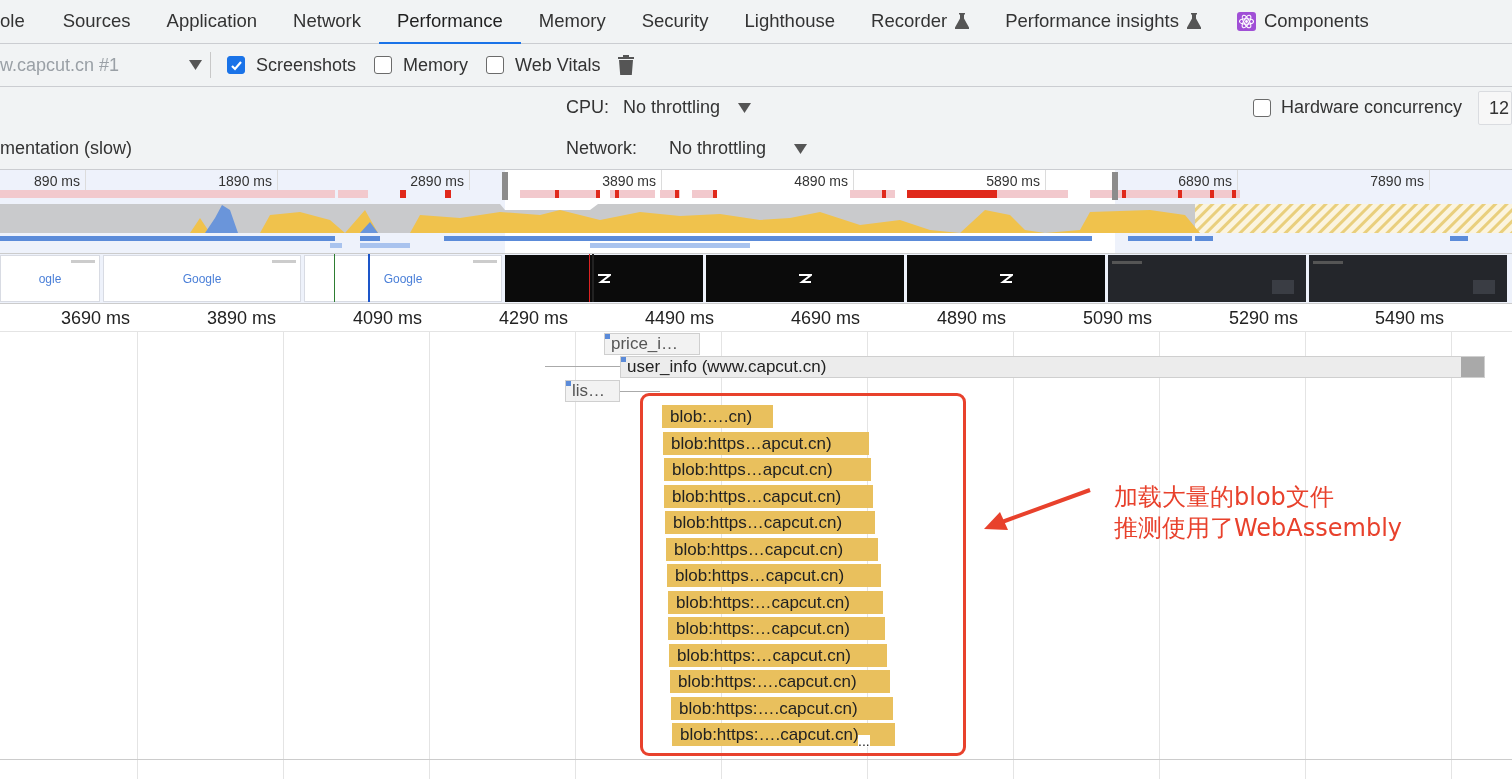 This screenshot has width=1512, height=779. What do you see at coordinates (1205, 181) in the screenshot?
I see `time-tick: 6890 ms` at bounding box center [1205, 181].